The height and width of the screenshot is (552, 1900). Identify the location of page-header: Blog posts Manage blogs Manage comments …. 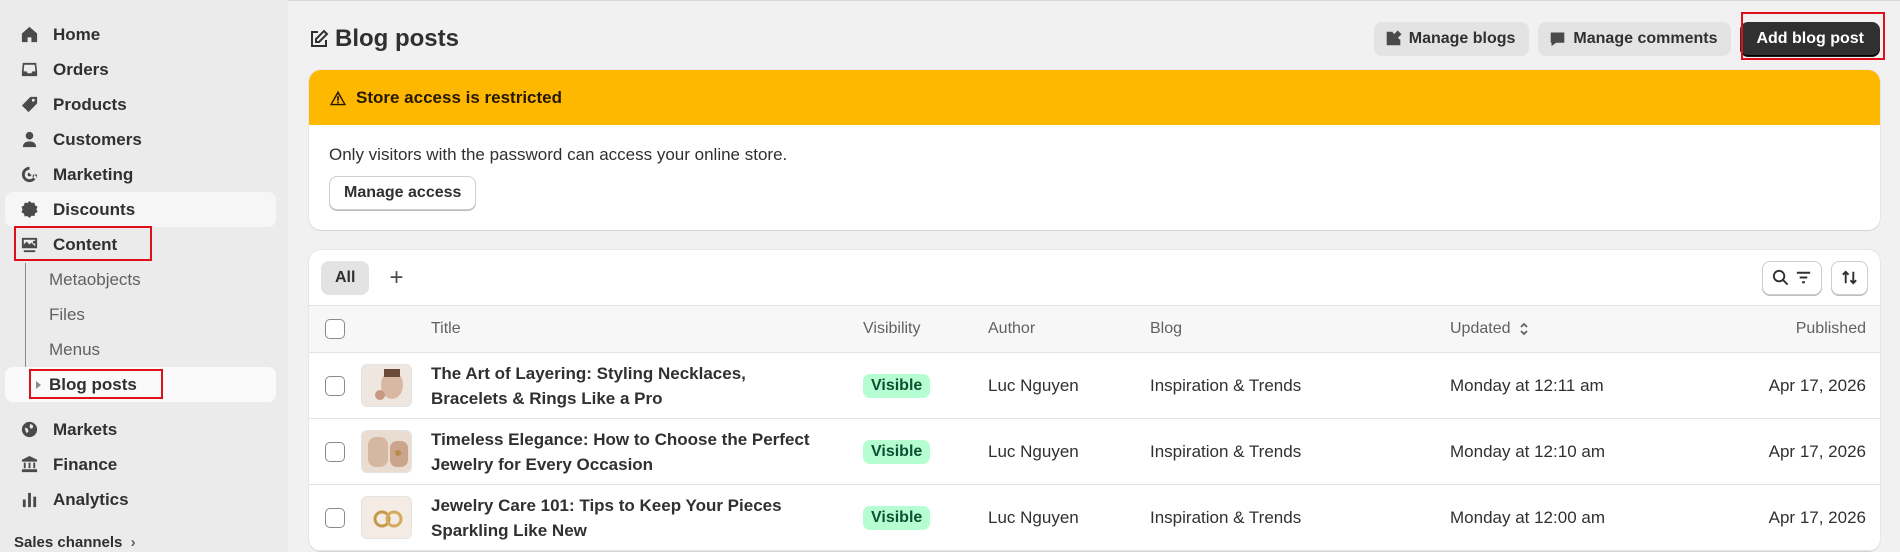
(1094, 38).